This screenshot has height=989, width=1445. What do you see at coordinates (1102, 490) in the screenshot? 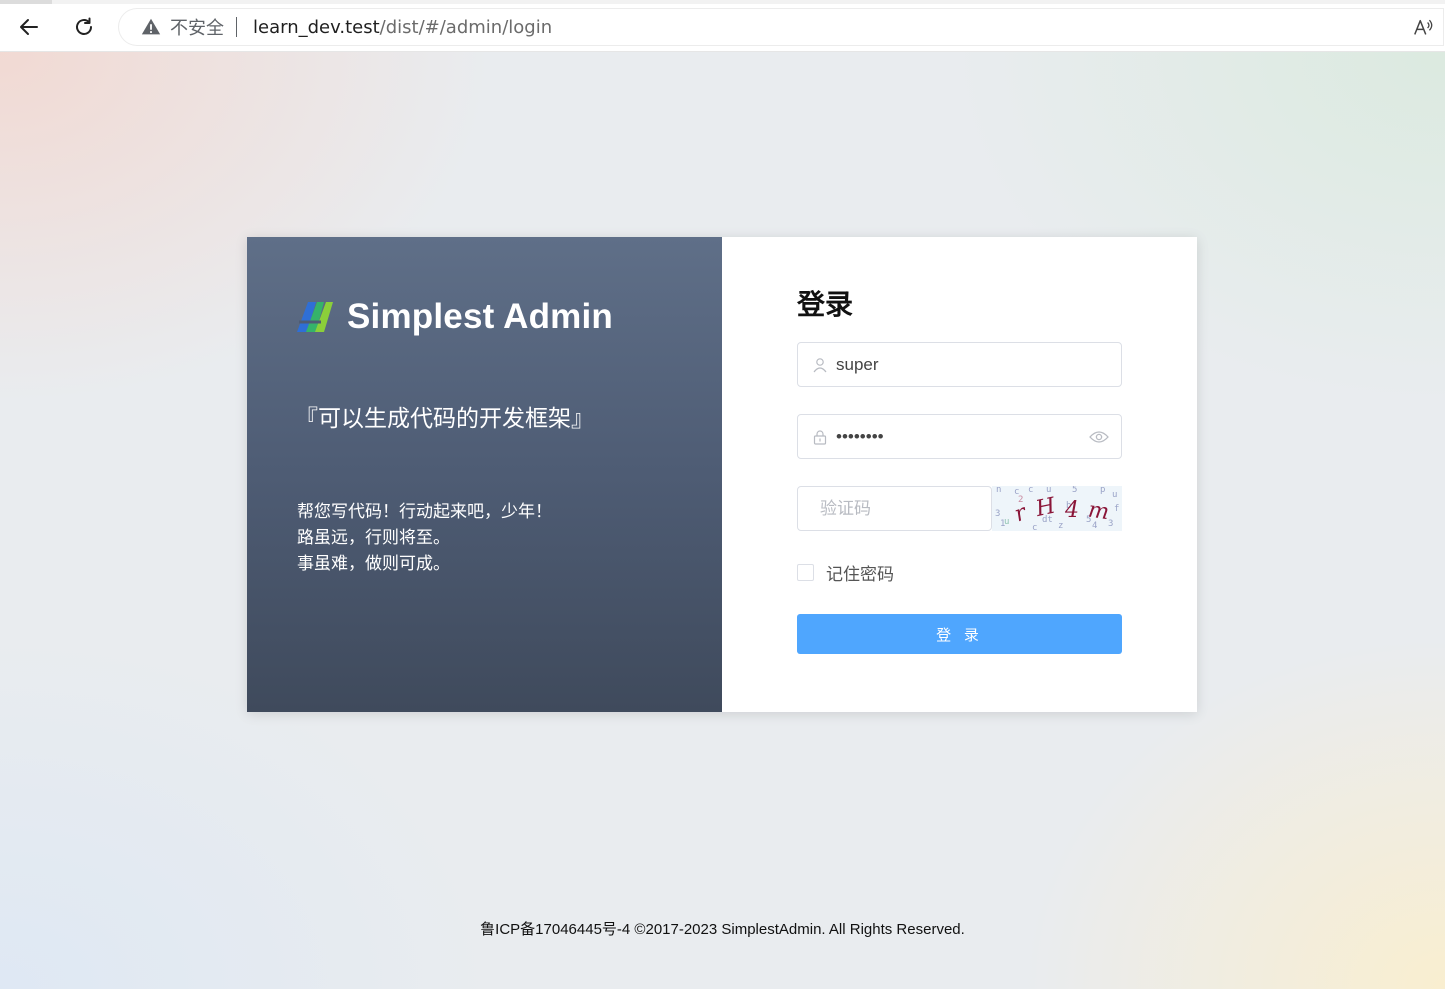
I see `svg-text: p` at bounding box center [1102, 490].